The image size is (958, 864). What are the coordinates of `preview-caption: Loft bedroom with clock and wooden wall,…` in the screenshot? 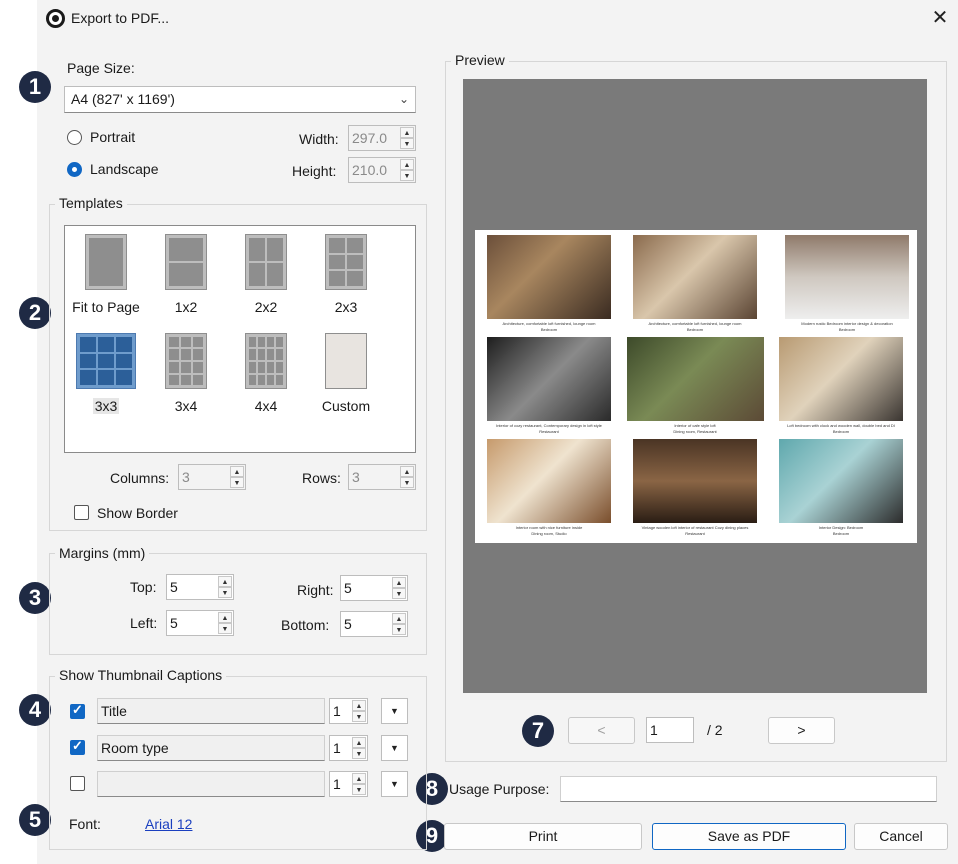 It's located at (841, 425).